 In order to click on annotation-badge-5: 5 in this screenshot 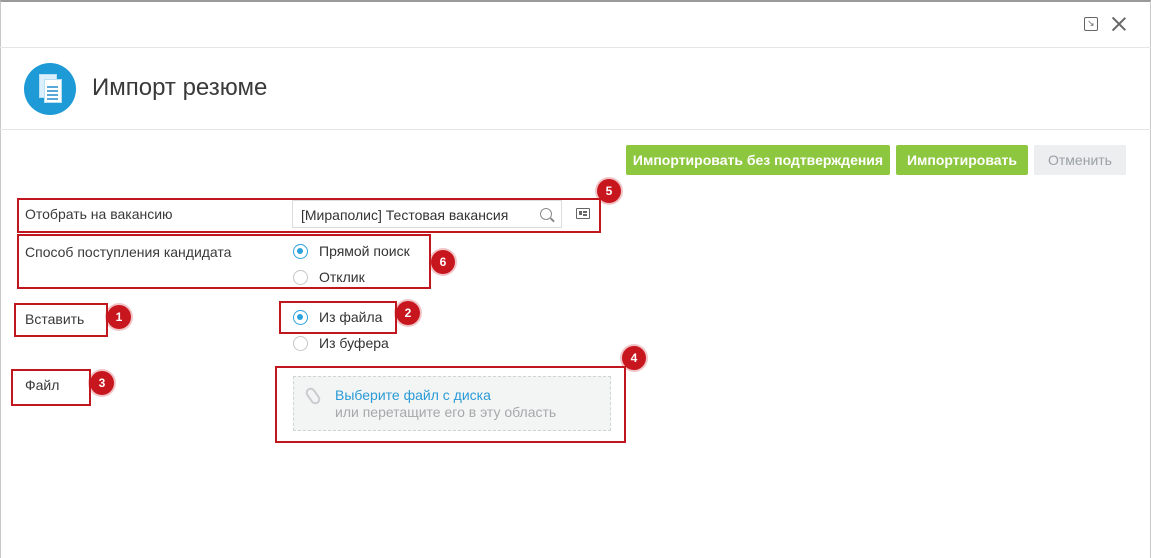, I will do `click(609, 191)`.